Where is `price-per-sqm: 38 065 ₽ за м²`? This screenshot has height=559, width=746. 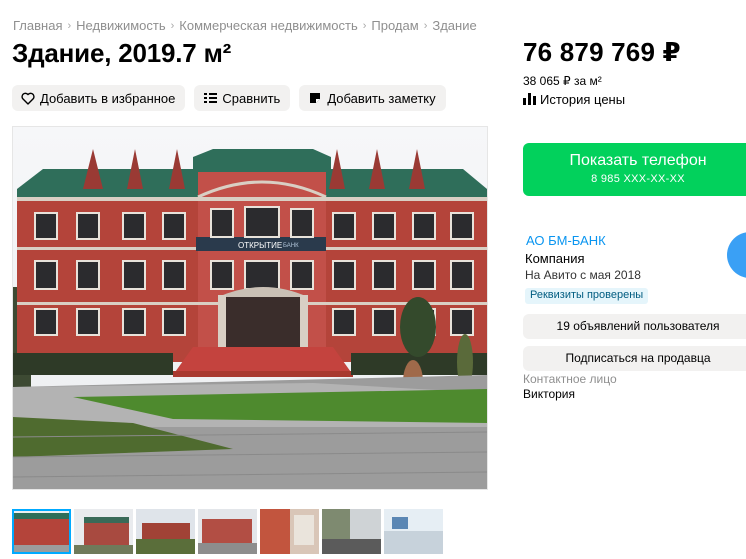 price-per-sqm: 38 065 ₽ за м² is located at coordinates (562, 81).